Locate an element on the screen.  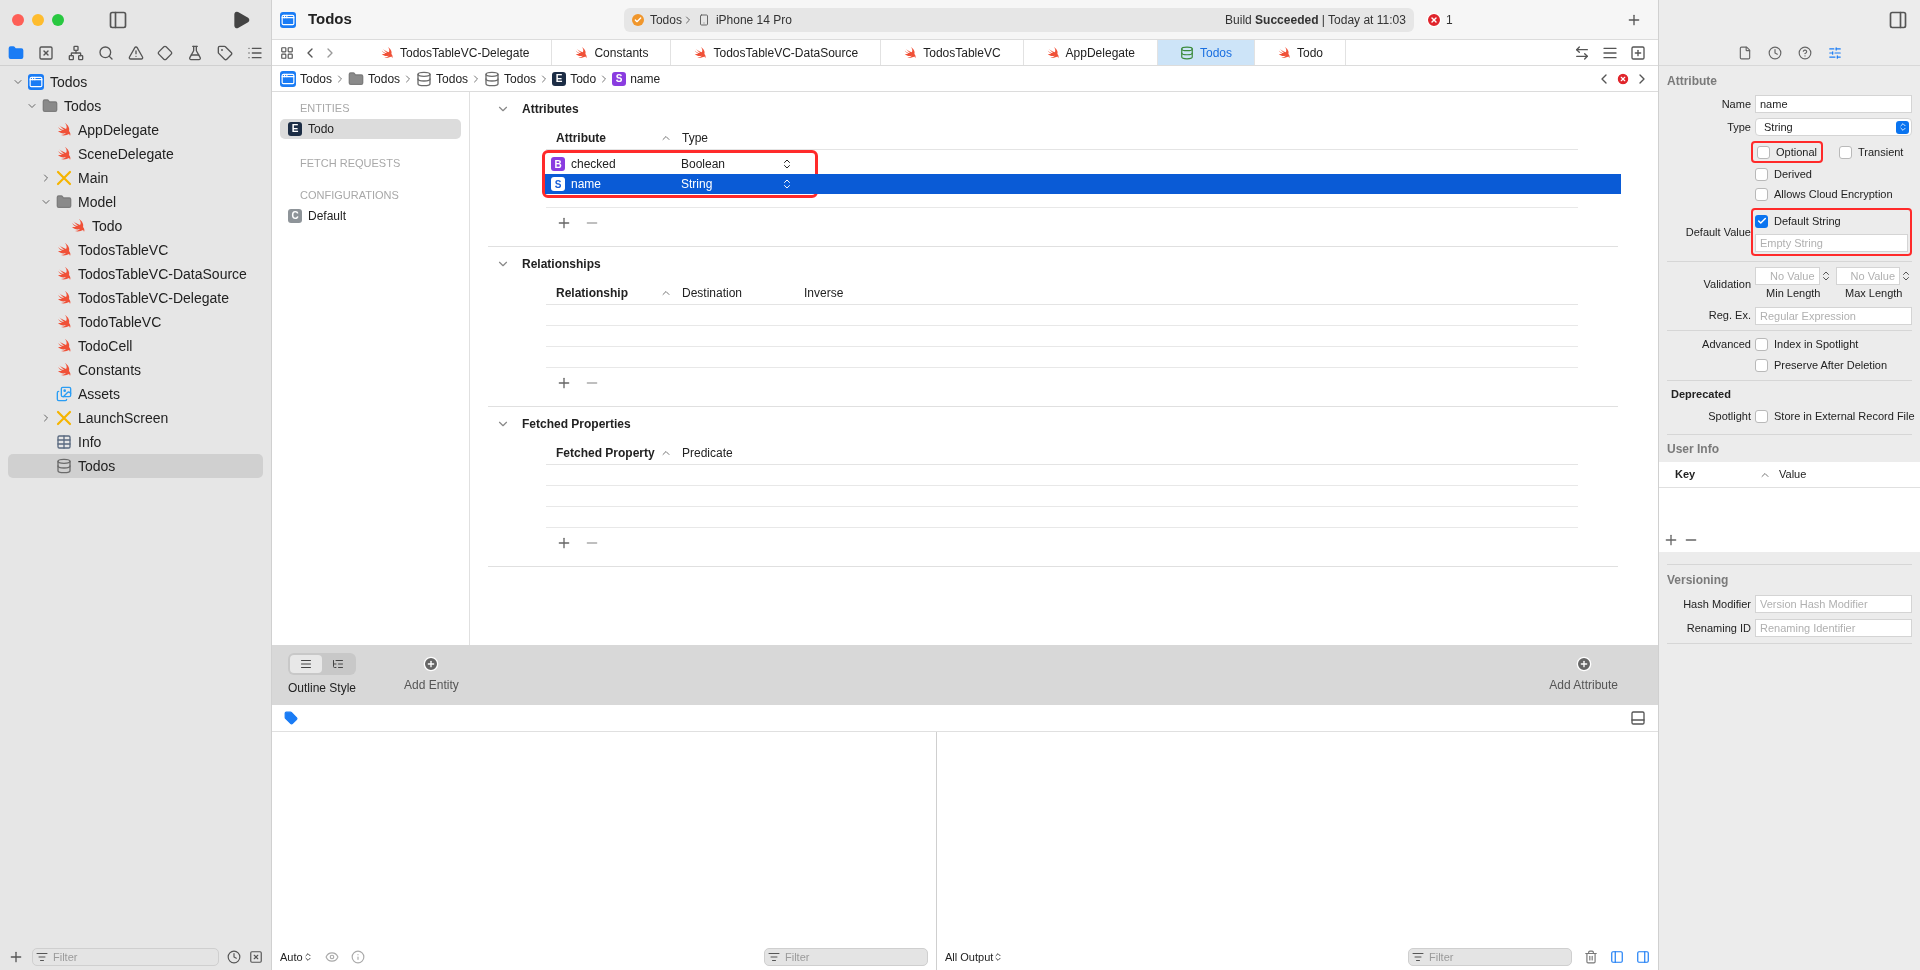
swap-arrows-icon is located at coordinates (1582, 52).